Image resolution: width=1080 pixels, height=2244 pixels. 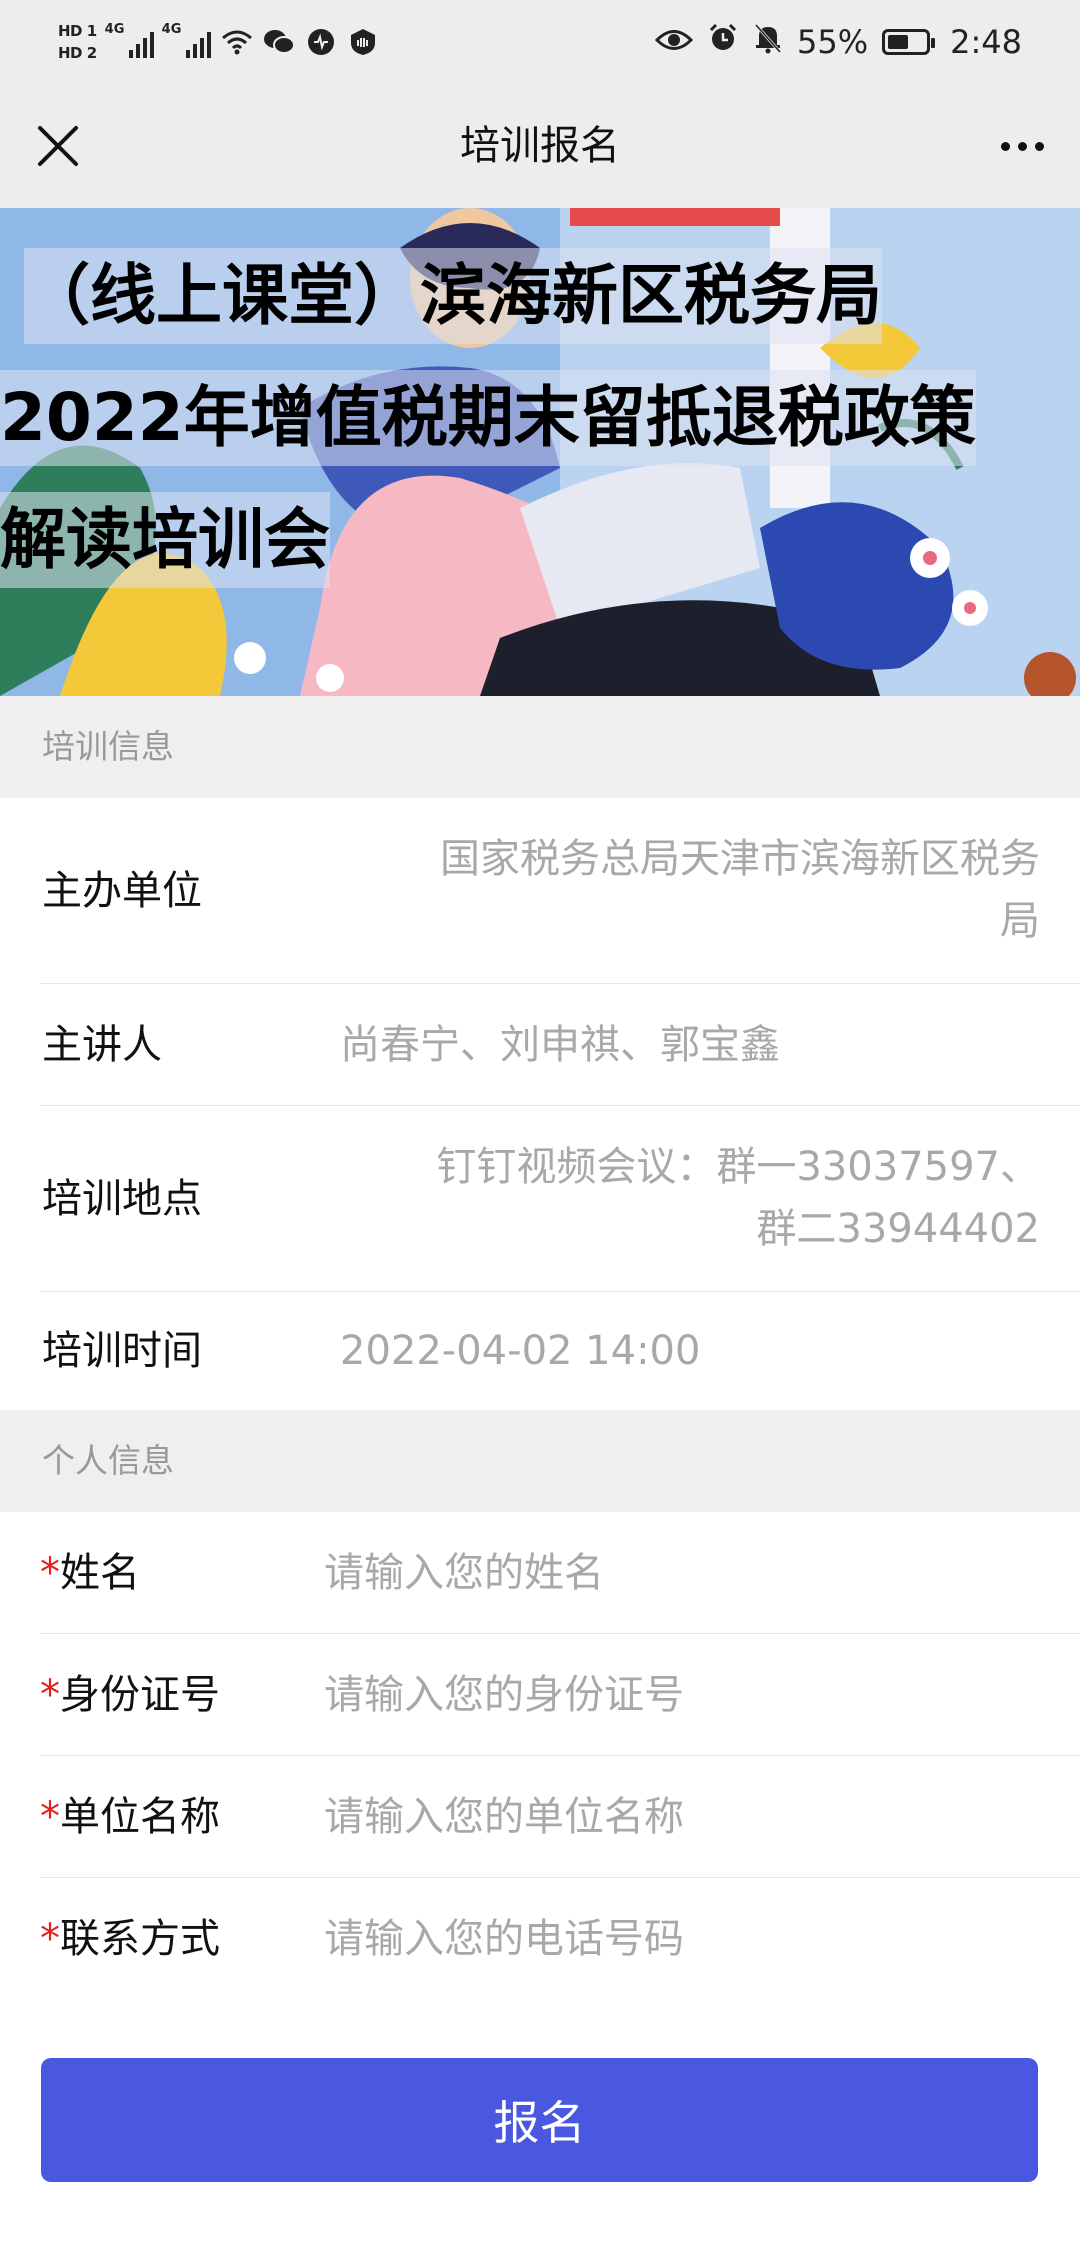 I want to click on phone-input, so click(x=674, y=1939).